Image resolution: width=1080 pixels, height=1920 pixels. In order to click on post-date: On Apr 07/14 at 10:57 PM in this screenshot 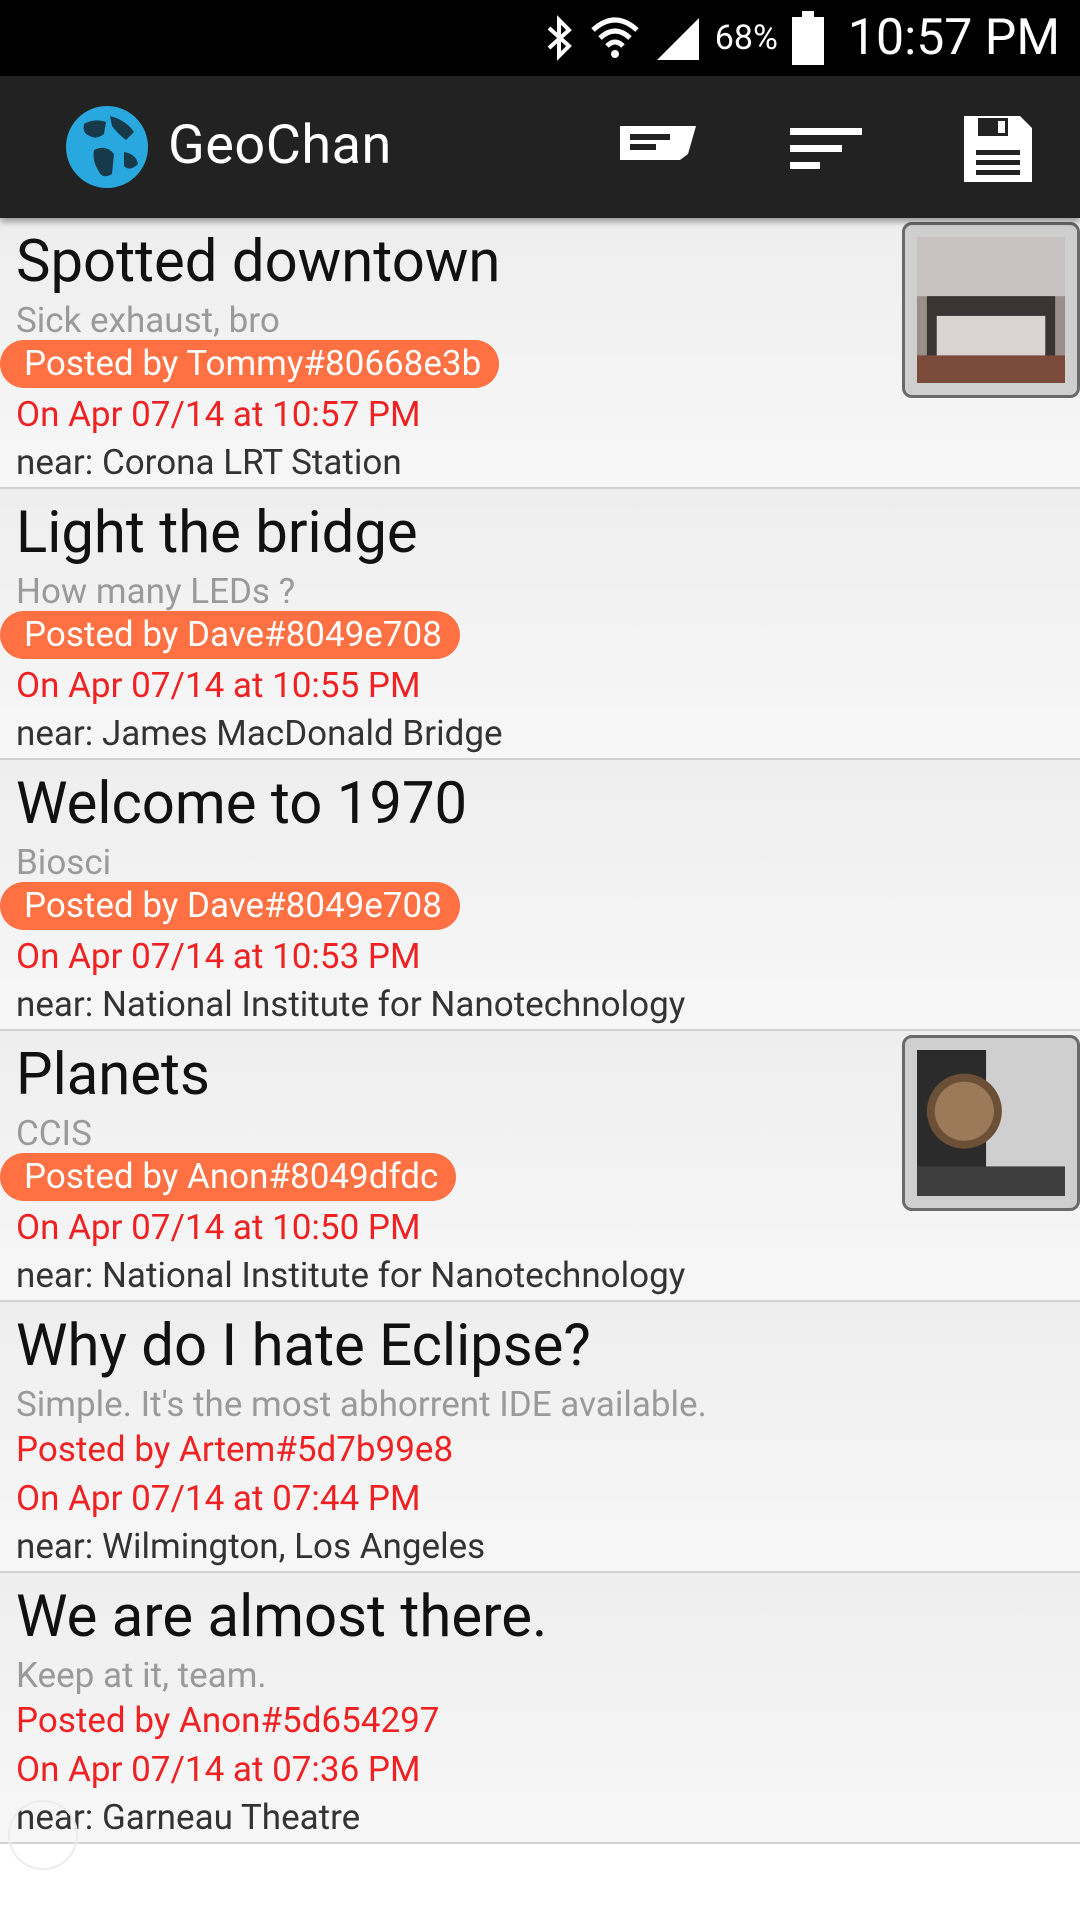, I will do `click(218, 414)`.